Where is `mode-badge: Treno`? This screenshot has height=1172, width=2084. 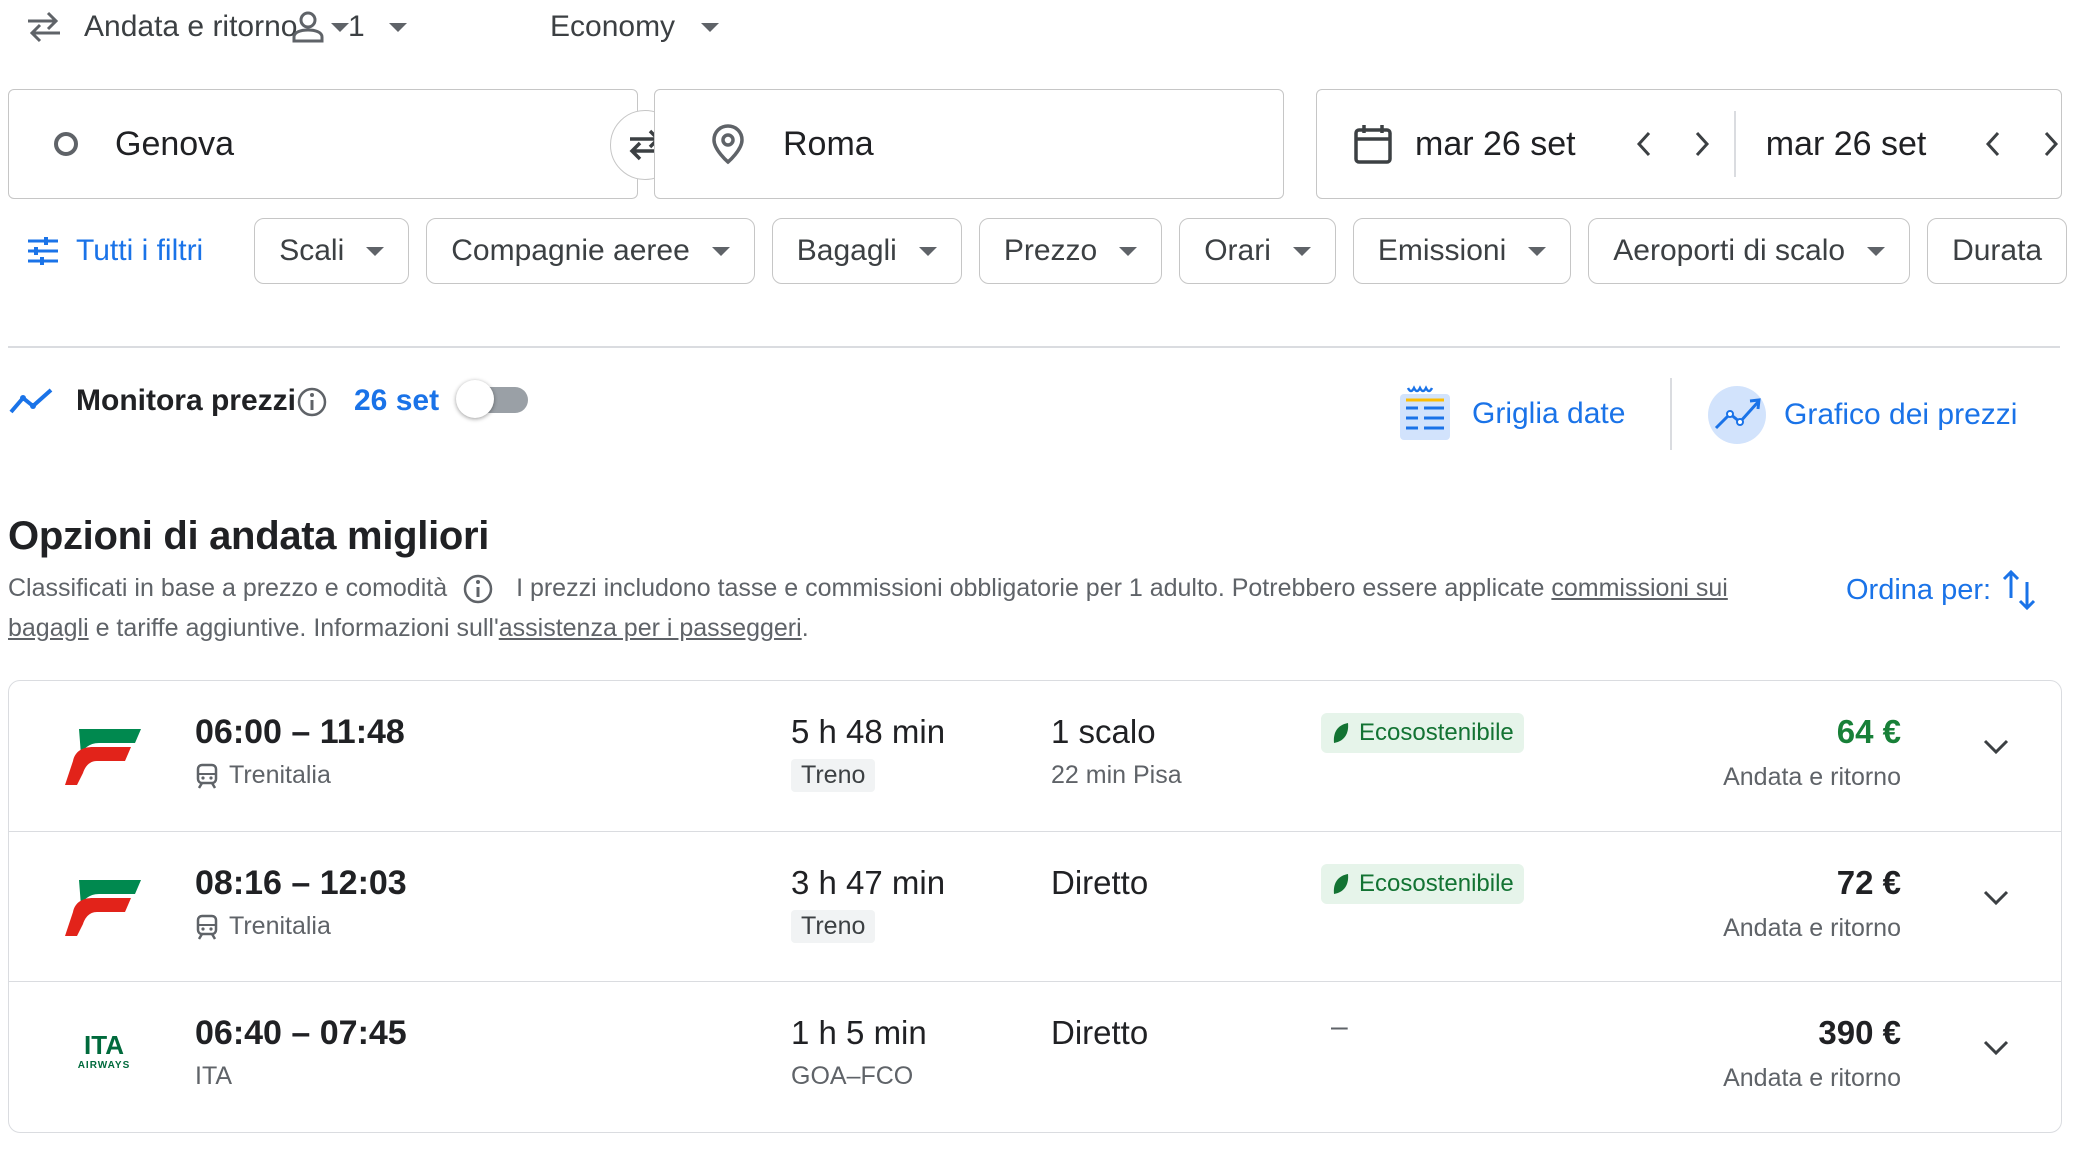
mode-badge: Treno is located at coordinates (833, 926).